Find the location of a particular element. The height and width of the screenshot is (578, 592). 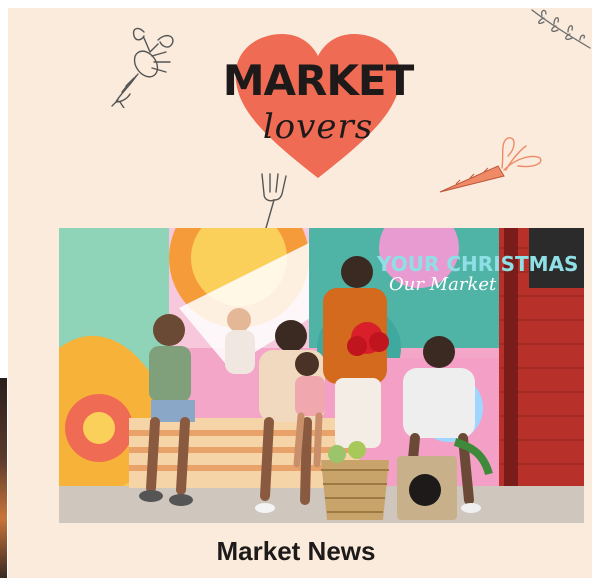

logo-title: MARKET is located at coordinates (318, 80).